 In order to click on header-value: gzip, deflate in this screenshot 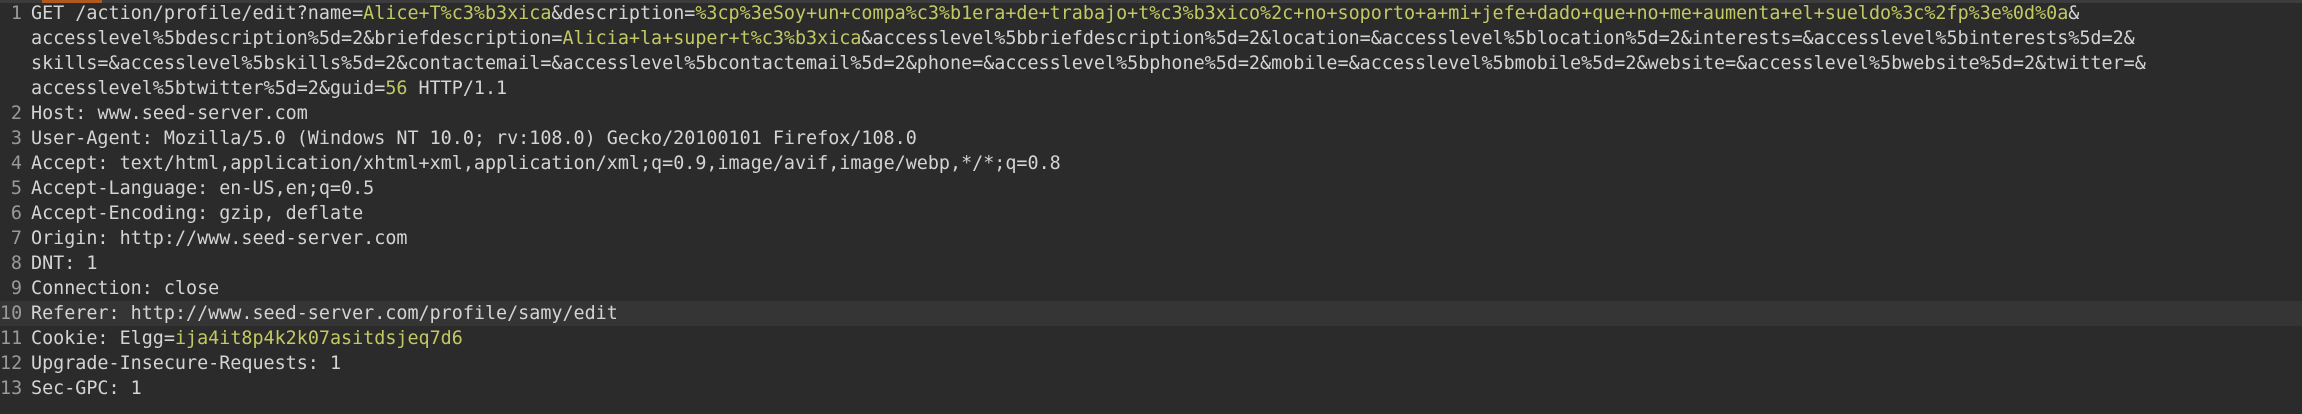, I will do `click(286, 213)`.